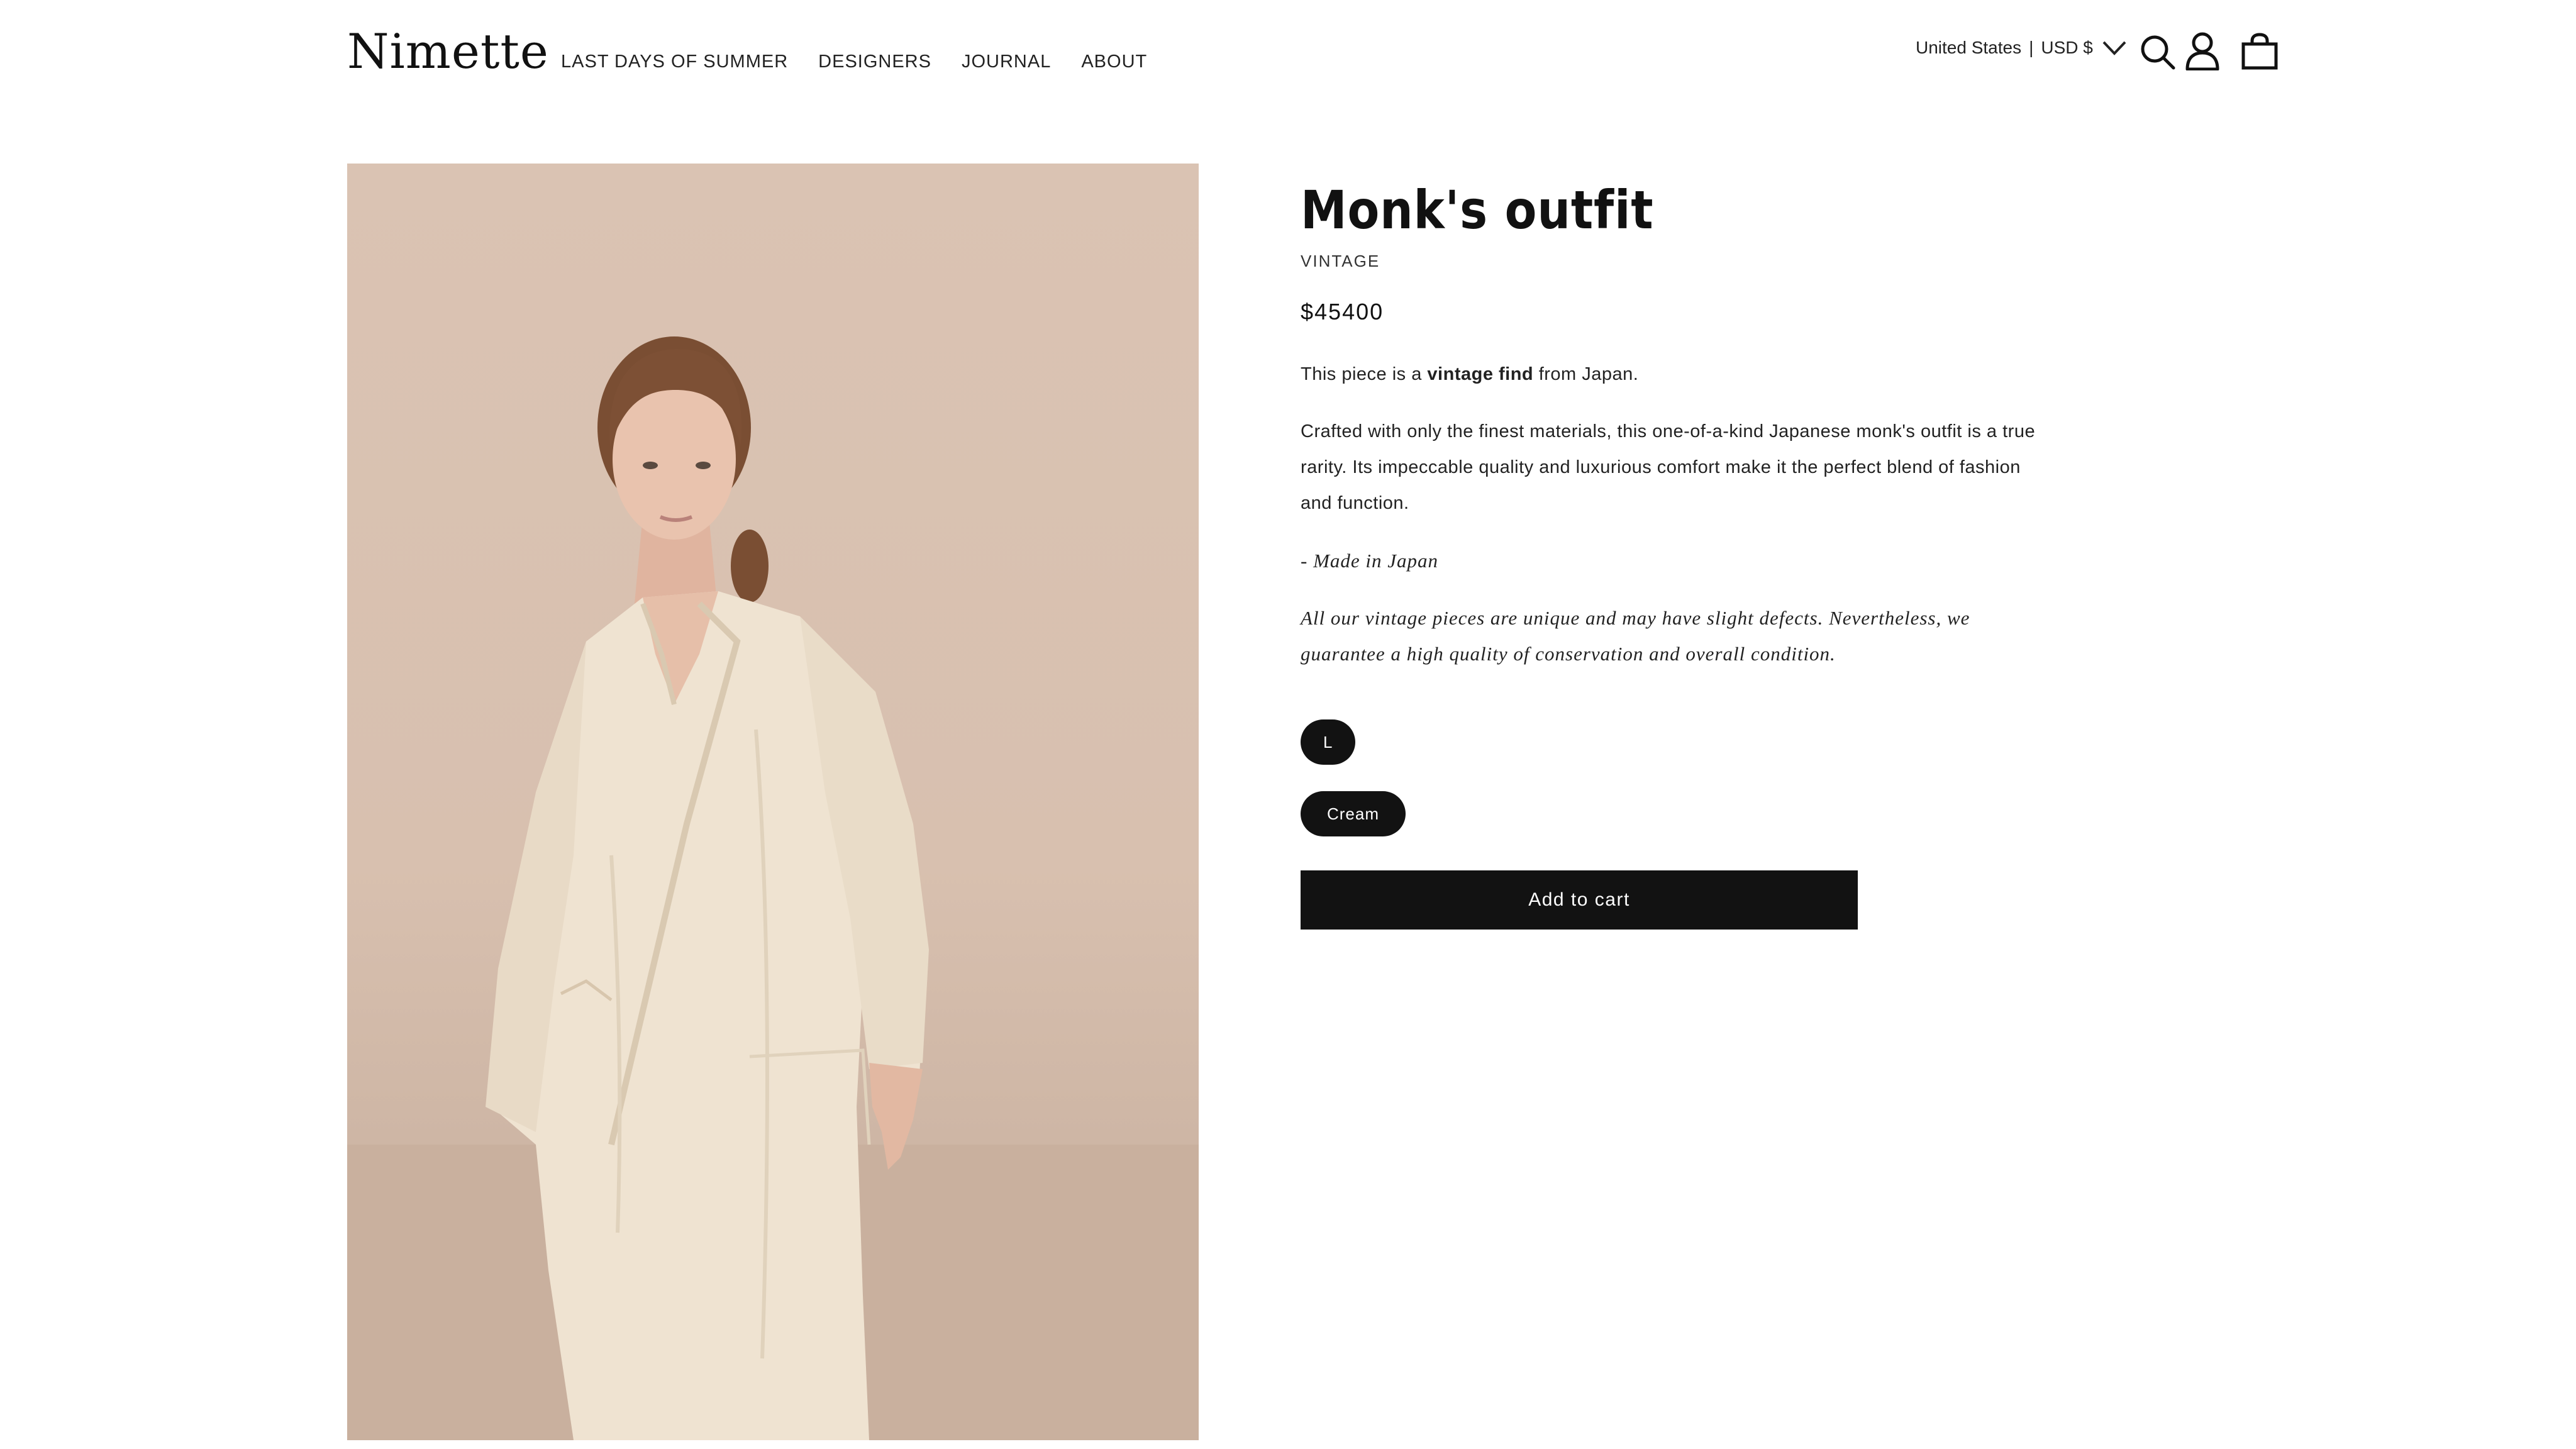 This screenshot has width=2576, height=1449. Describe the element at coordinates (1114, 62) in the screenshot. I see `nav-about: ABOUT` at that location.